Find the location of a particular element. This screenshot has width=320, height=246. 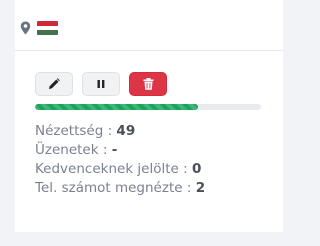

location-row is located at coordinates (39, 28).